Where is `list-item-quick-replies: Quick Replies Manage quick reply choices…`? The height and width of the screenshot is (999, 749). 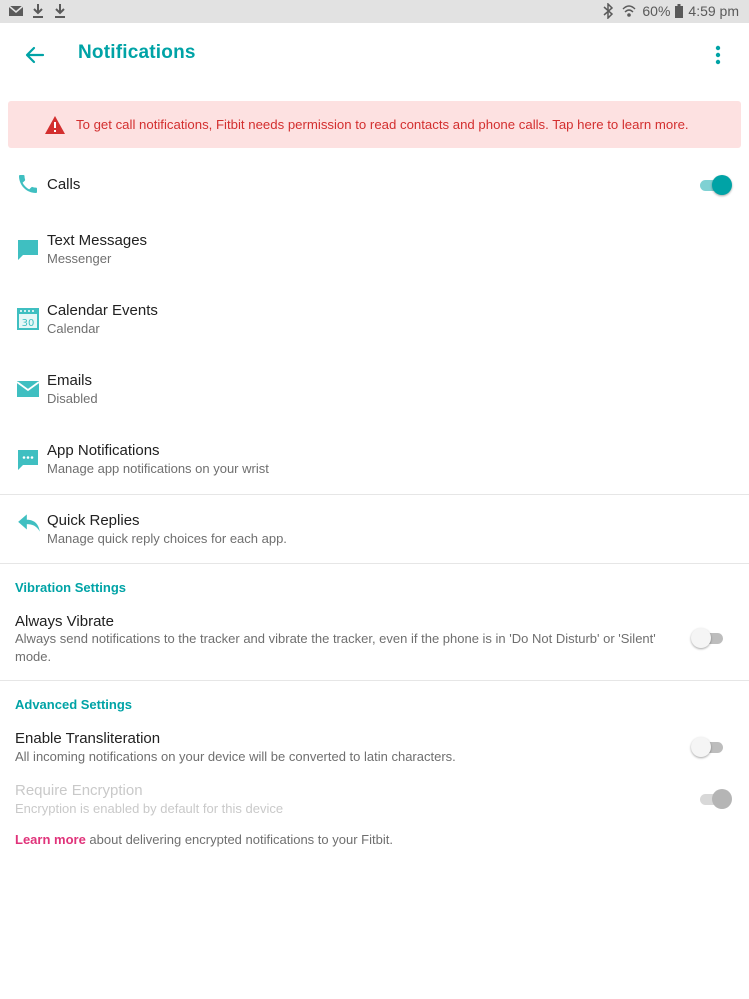 list-item-quick-replies: Quick Replies Manage quick reply choices… is located at coordinates (374, 531).